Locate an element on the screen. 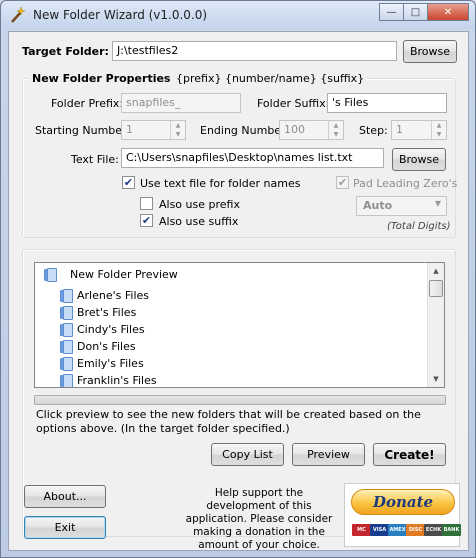  also-suffix-checkbox: ✔ is located at coordinates (146, 220).